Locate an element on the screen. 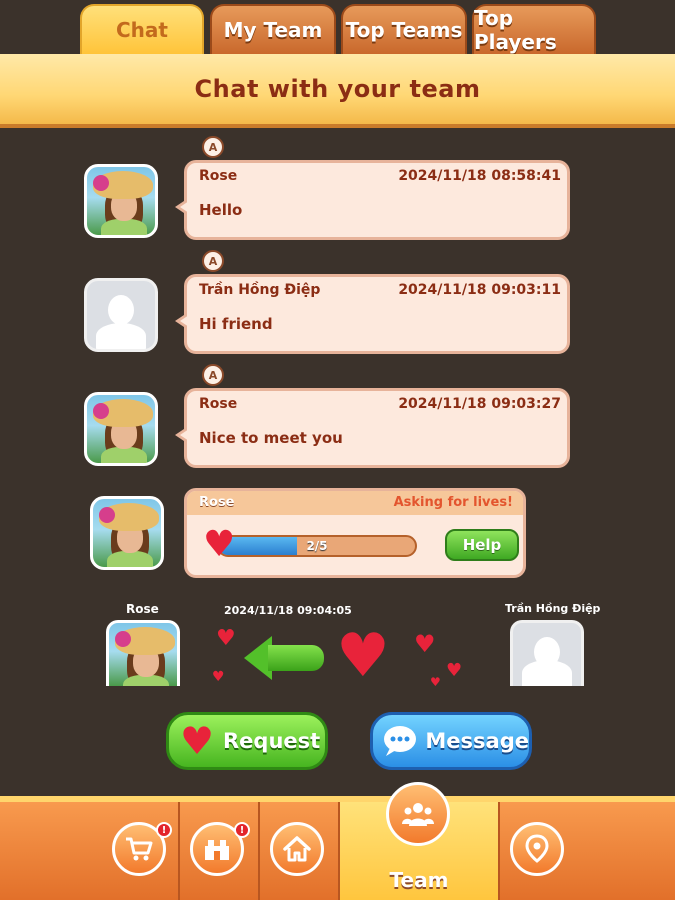  page-title: Chat with your team is located at coordinates (337, 89).